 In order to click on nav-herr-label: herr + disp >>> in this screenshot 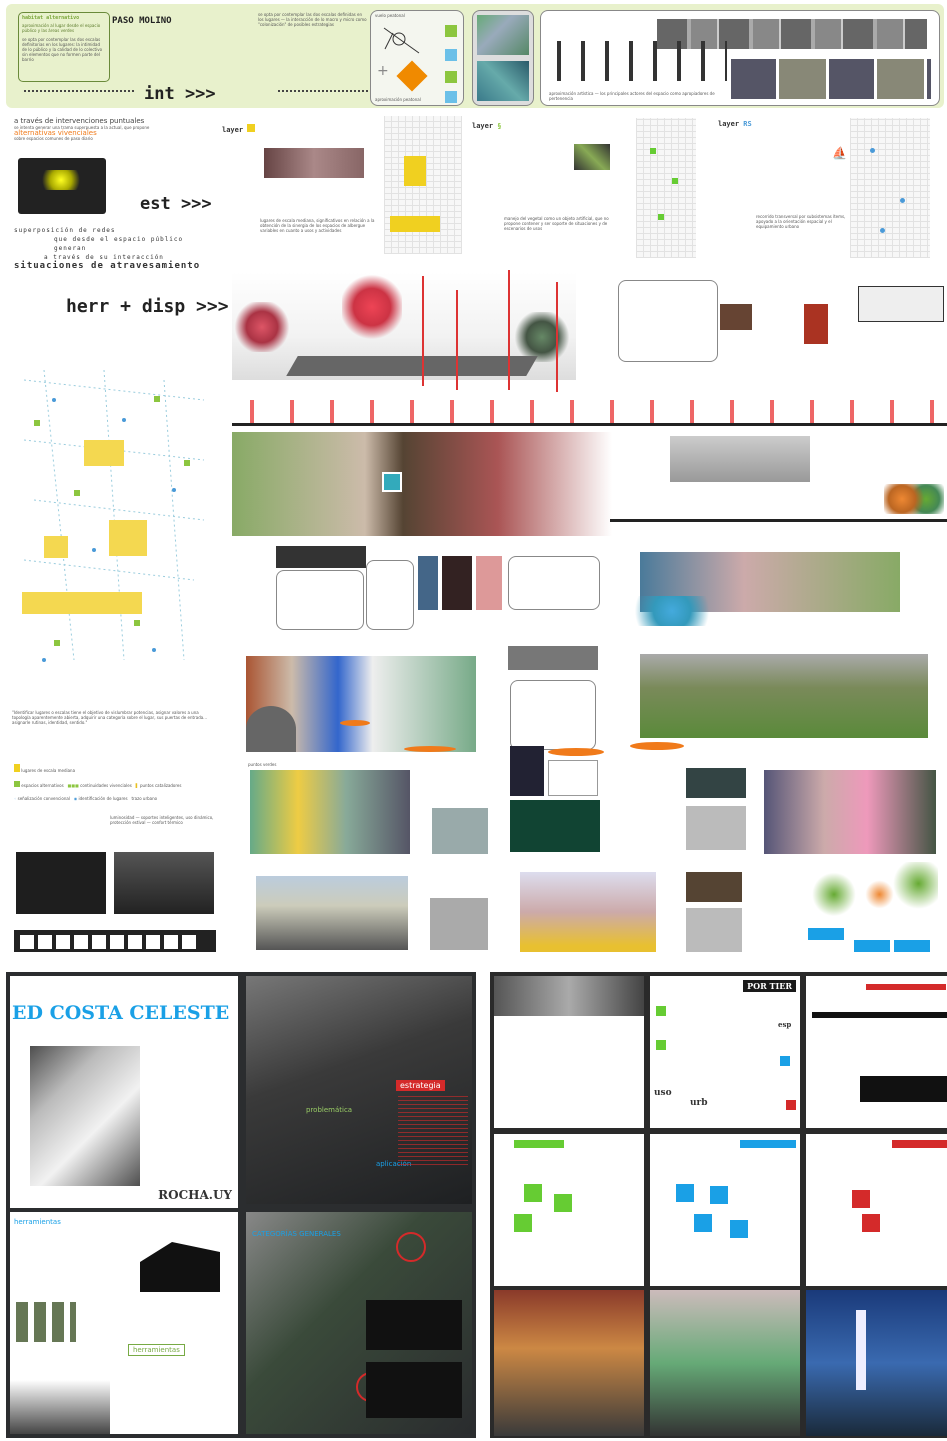, I will do `click(147, 306)`.